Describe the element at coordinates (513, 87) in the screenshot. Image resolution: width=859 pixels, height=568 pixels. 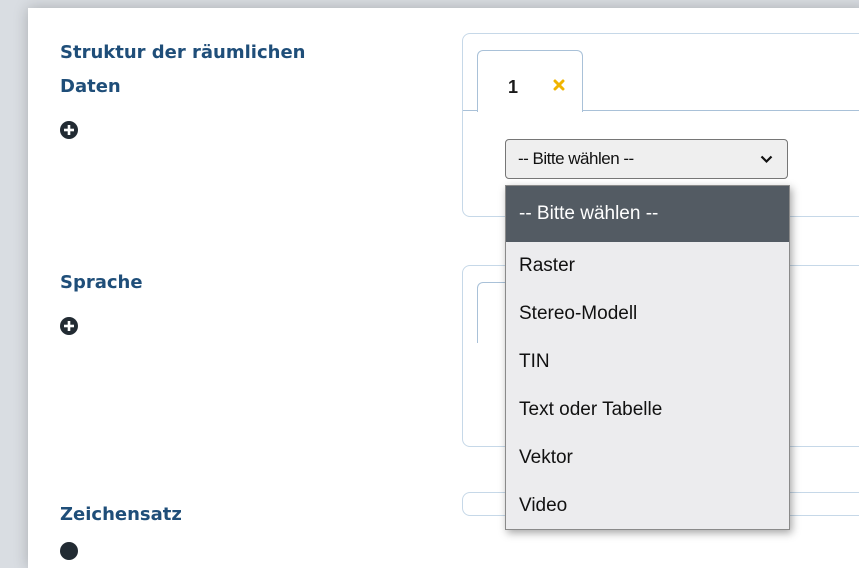
I see `tab-number: 1` at that location.